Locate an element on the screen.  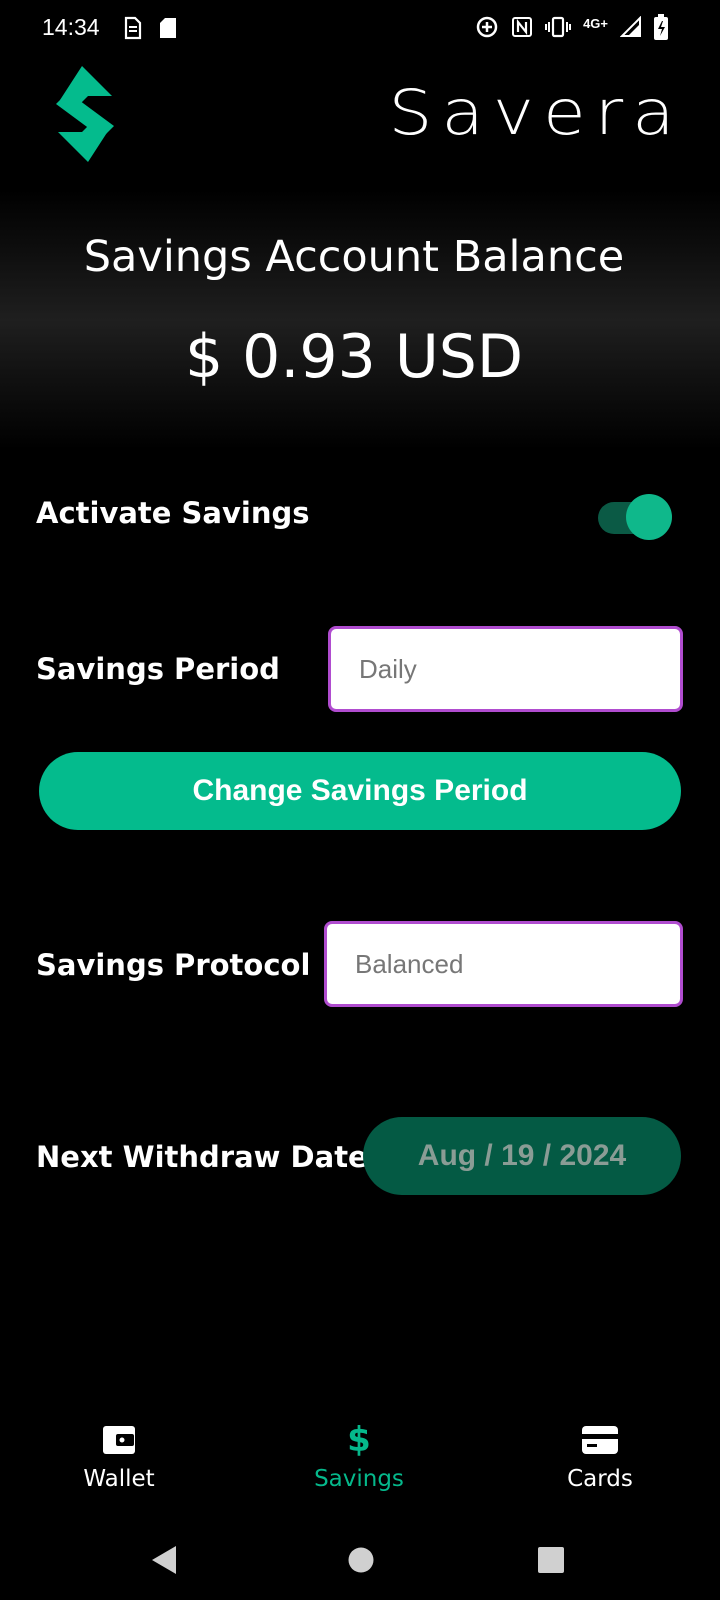
bottom-nav: Wallet $ Savings Cards is located at coordinates (360, 1470).